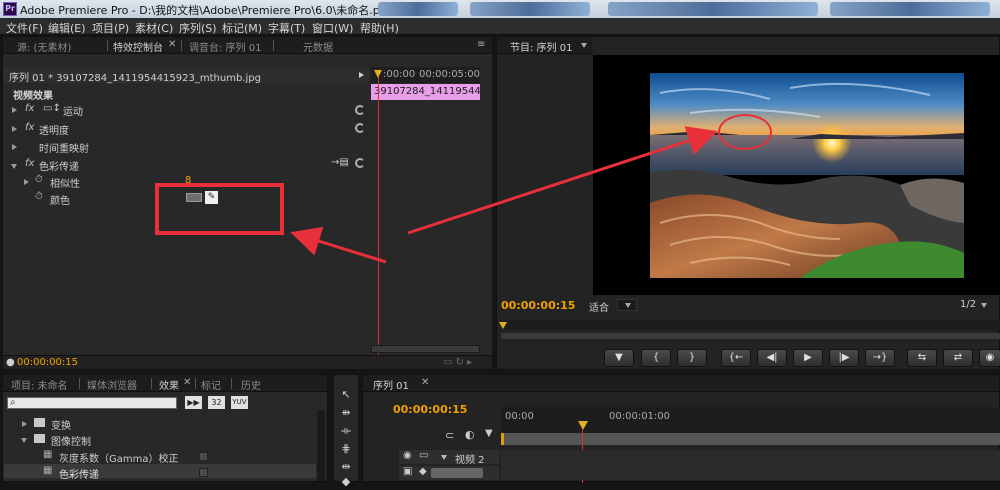 Image resolution: width=1000 pixels, height=490 pixels. Describe the element at coordinates (481, 44) in the screenshot. I see `panel-menu-icon: ≡` at that location.